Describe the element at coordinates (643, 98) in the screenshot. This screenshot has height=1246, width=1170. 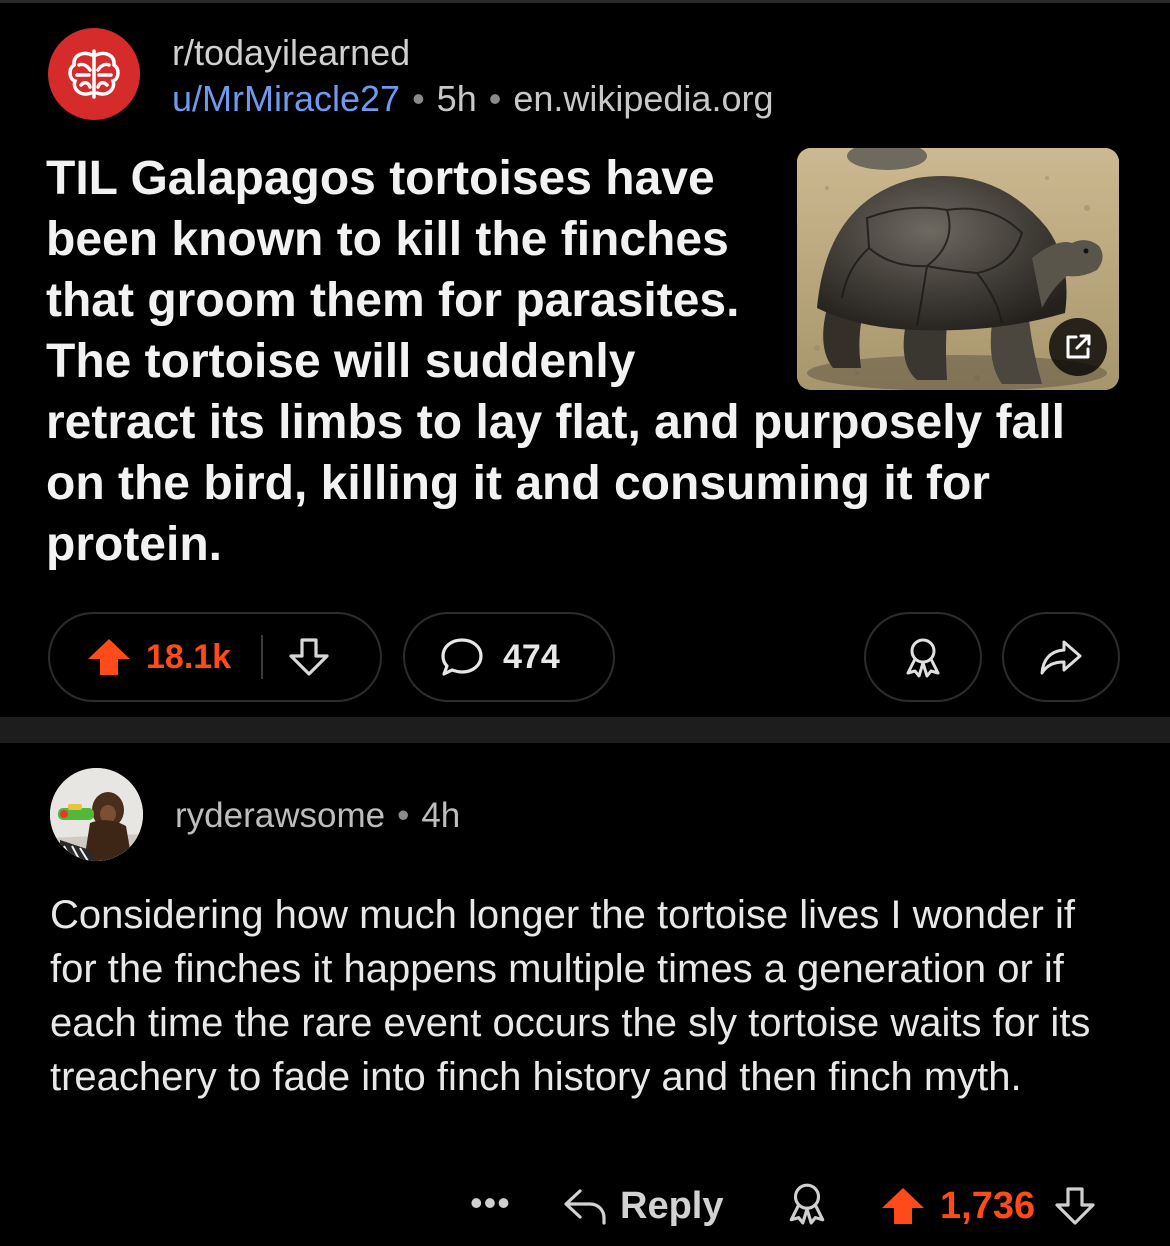
I see `post-domain: en.wikipedia.org` at that location.